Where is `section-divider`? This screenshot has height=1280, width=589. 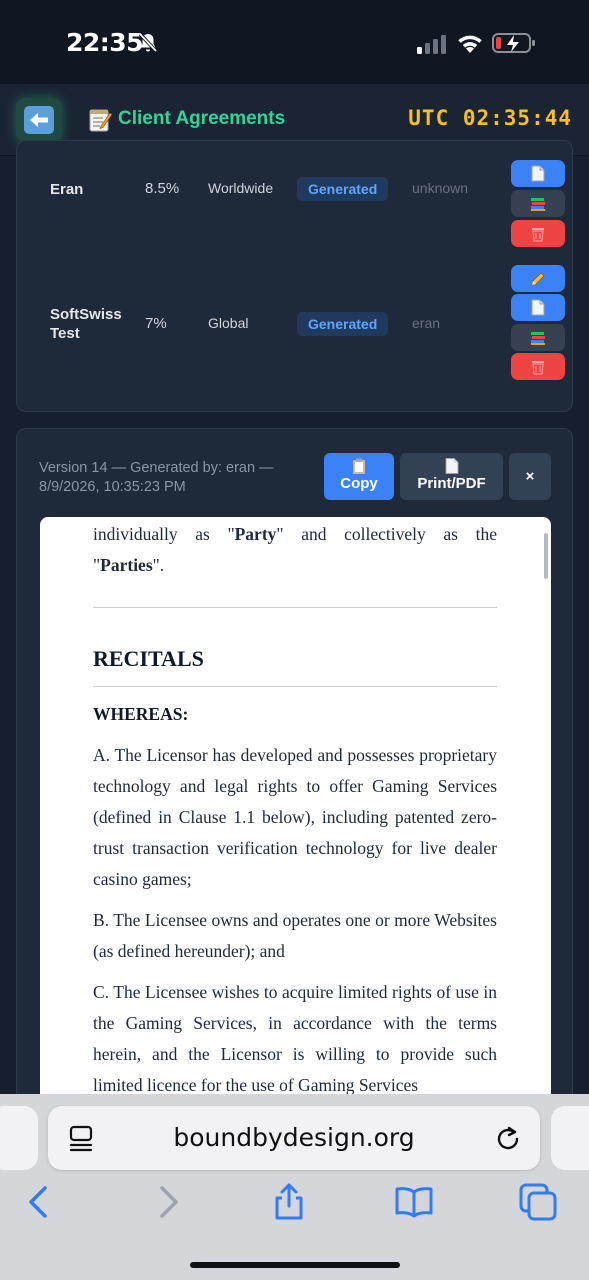
section-divider is located at coordinates (295, 607).